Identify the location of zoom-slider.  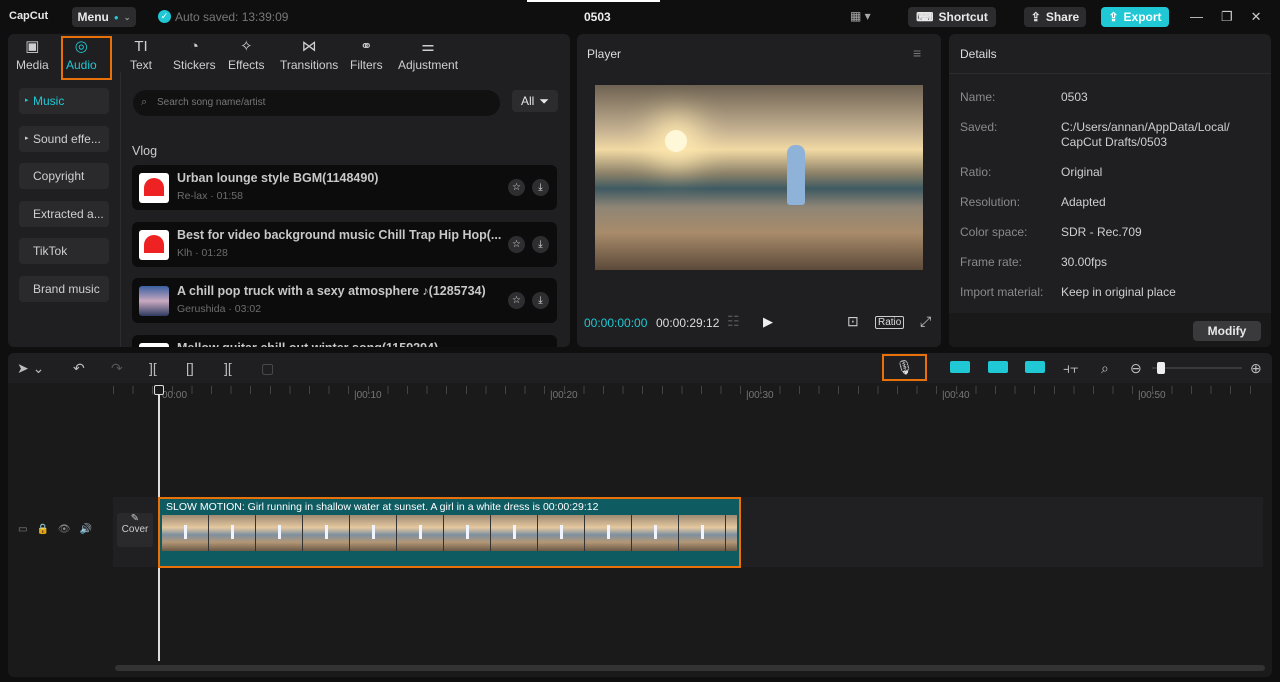
(1197, 368).